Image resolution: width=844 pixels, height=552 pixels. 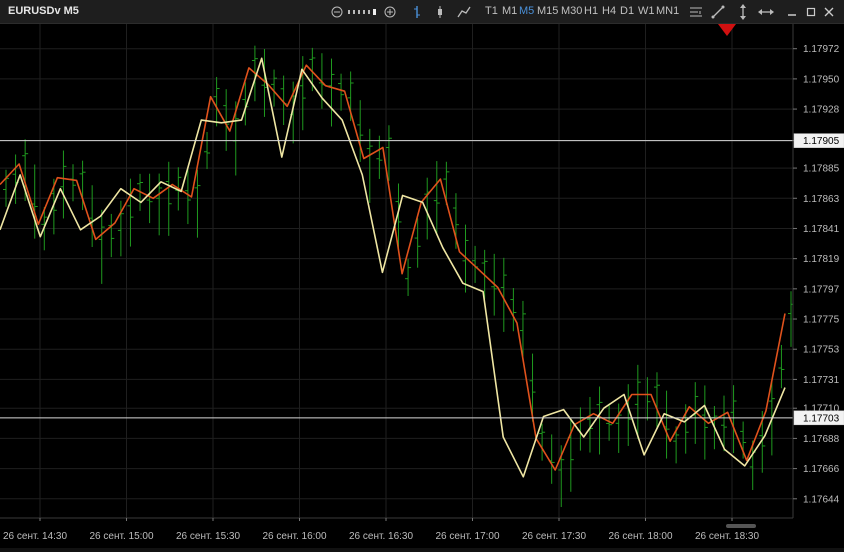 What do you see at coordinates (727, 536) in the screenshot?
I see `time-tick-label: 26 сент. 18:30` at bounding box center [727, 536].